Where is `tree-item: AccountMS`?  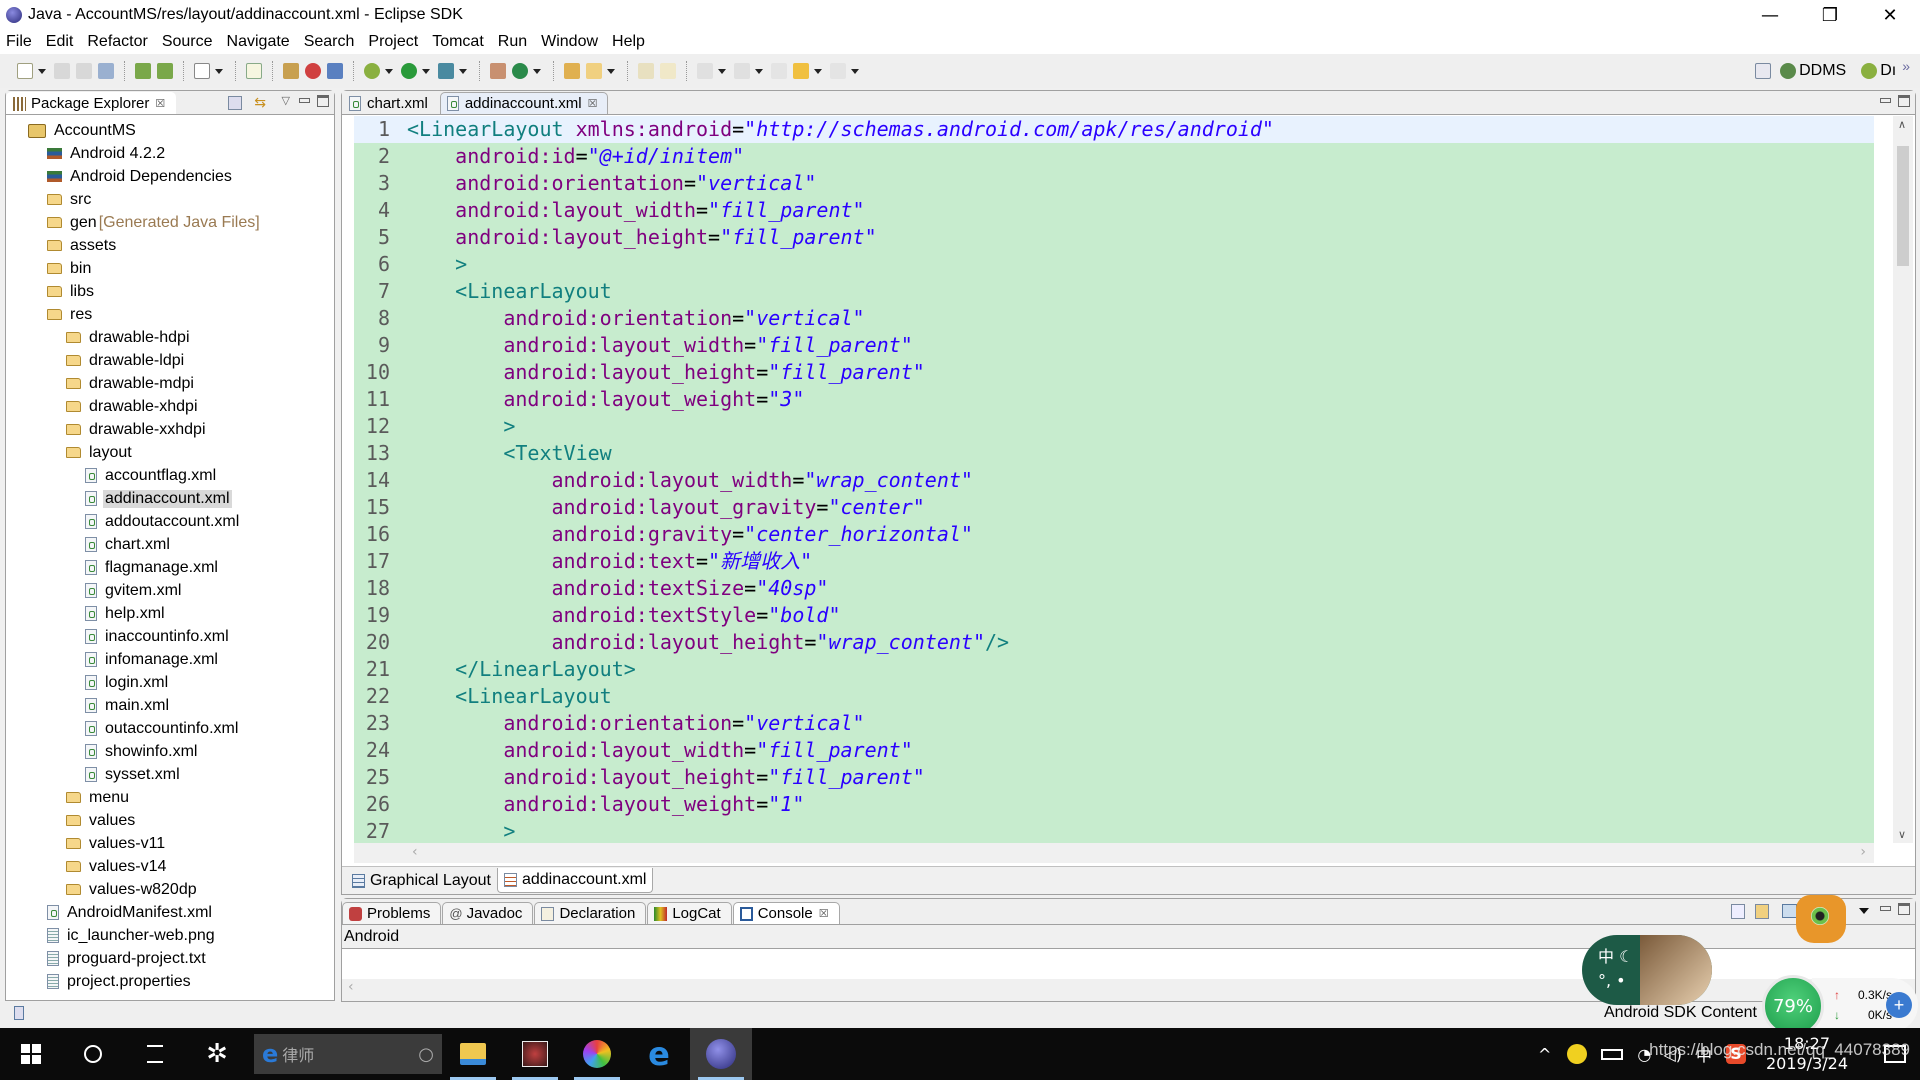 tree-item: AccountMS is located at coordinates (170, 130).